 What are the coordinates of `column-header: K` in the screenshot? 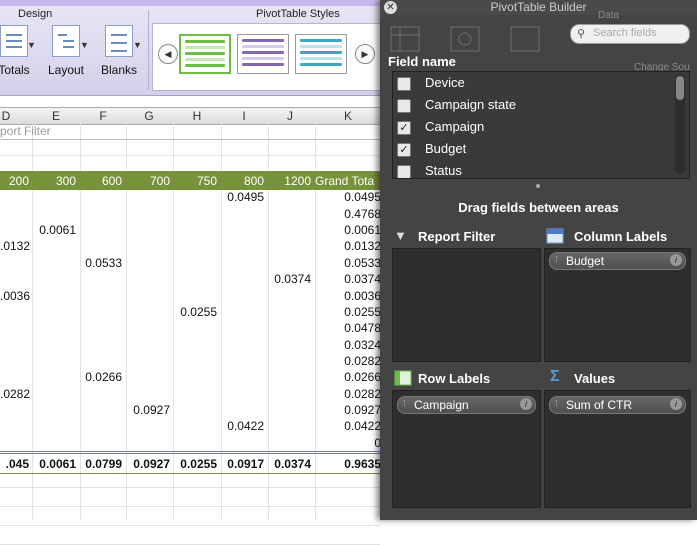 It's located at (348, 116).